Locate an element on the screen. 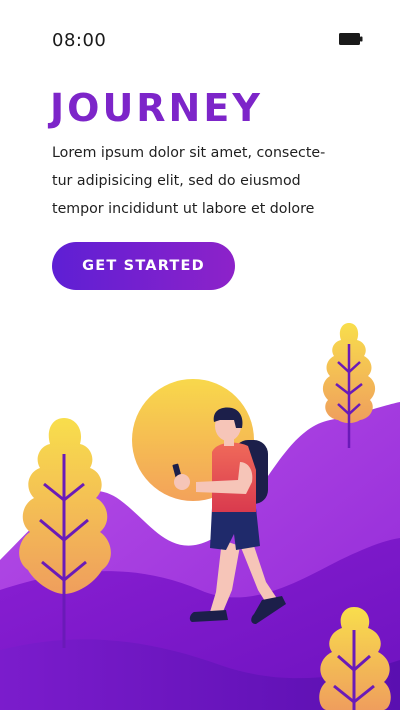 Image resolution: width=400 pixels, height=710 pixels. status-bar: 08:00 is located at coordinates (200, 40).